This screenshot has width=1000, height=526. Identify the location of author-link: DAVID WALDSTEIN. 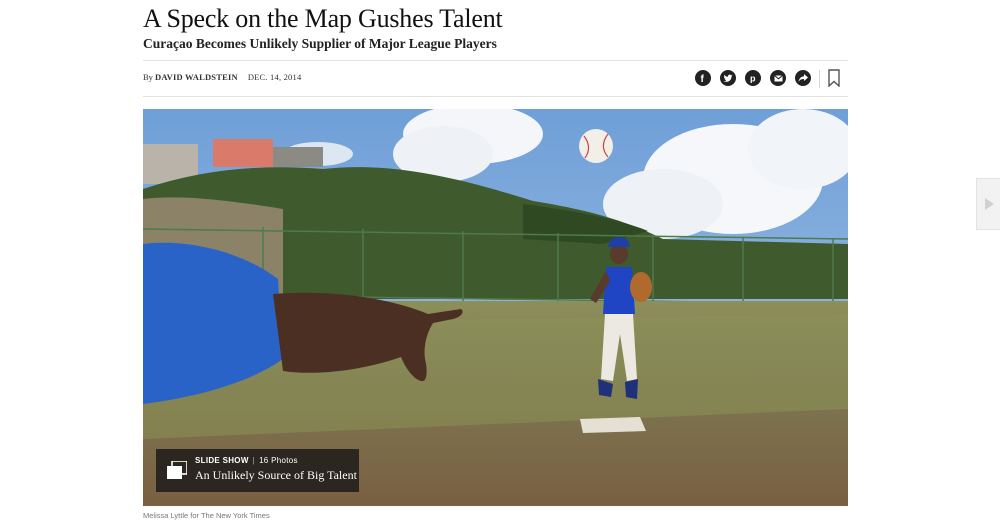
(196, 77).